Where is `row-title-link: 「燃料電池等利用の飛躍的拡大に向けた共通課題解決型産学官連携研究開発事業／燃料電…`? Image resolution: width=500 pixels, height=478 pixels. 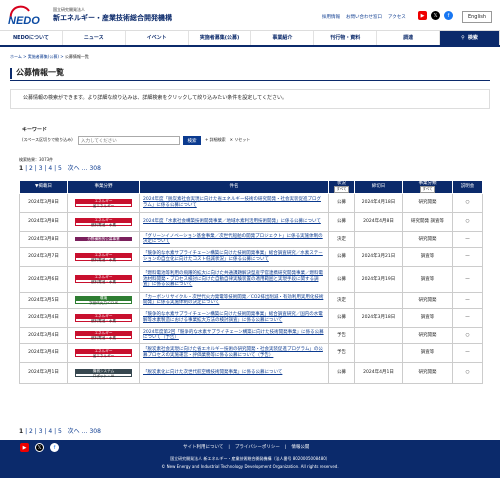 row-title-link: 「燃料電池等利用の飛躍的拡大に向けた共通課題解決型産学官連携研究開発事業／燃料電… is located at coordinates (234, 279).